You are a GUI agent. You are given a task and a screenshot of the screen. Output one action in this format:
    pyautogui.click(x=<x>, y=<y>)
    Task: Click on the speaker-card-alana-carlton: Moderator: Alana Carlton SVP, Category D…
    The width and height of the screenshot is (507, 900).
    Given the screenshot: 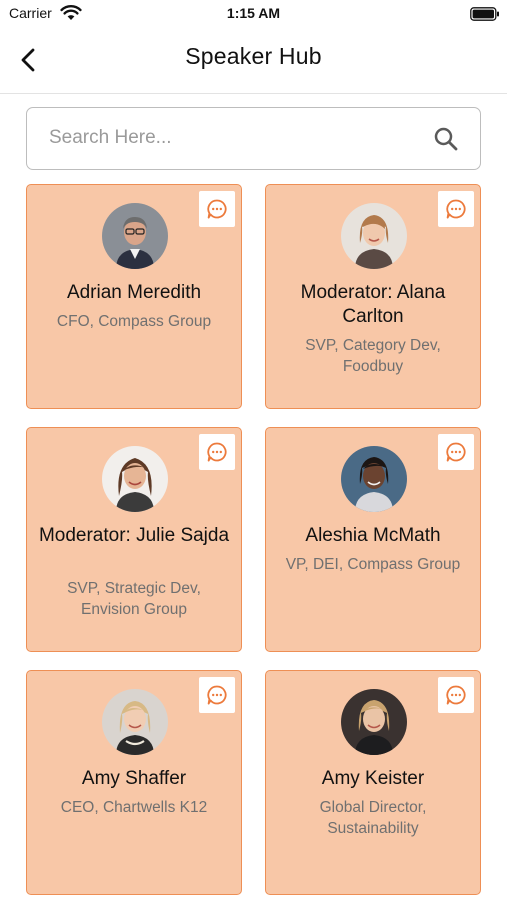 What is the action you would take?
    pyautogui.click(x=373, y=296)
    